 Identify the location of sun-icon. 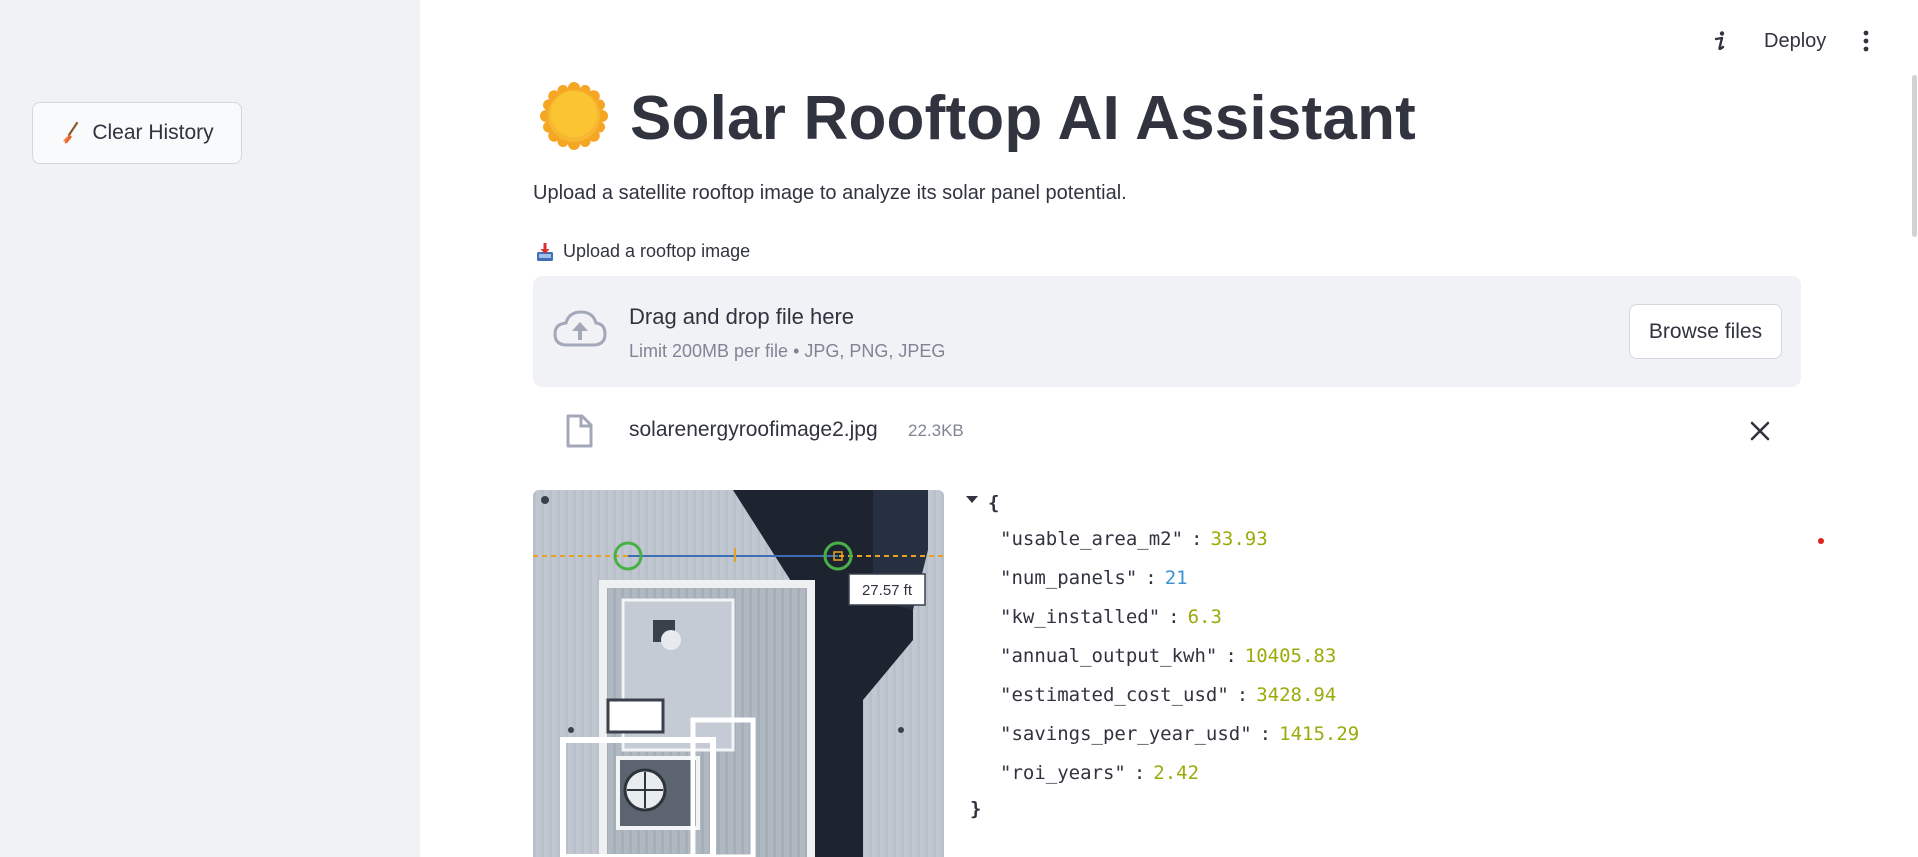
(585, 118).